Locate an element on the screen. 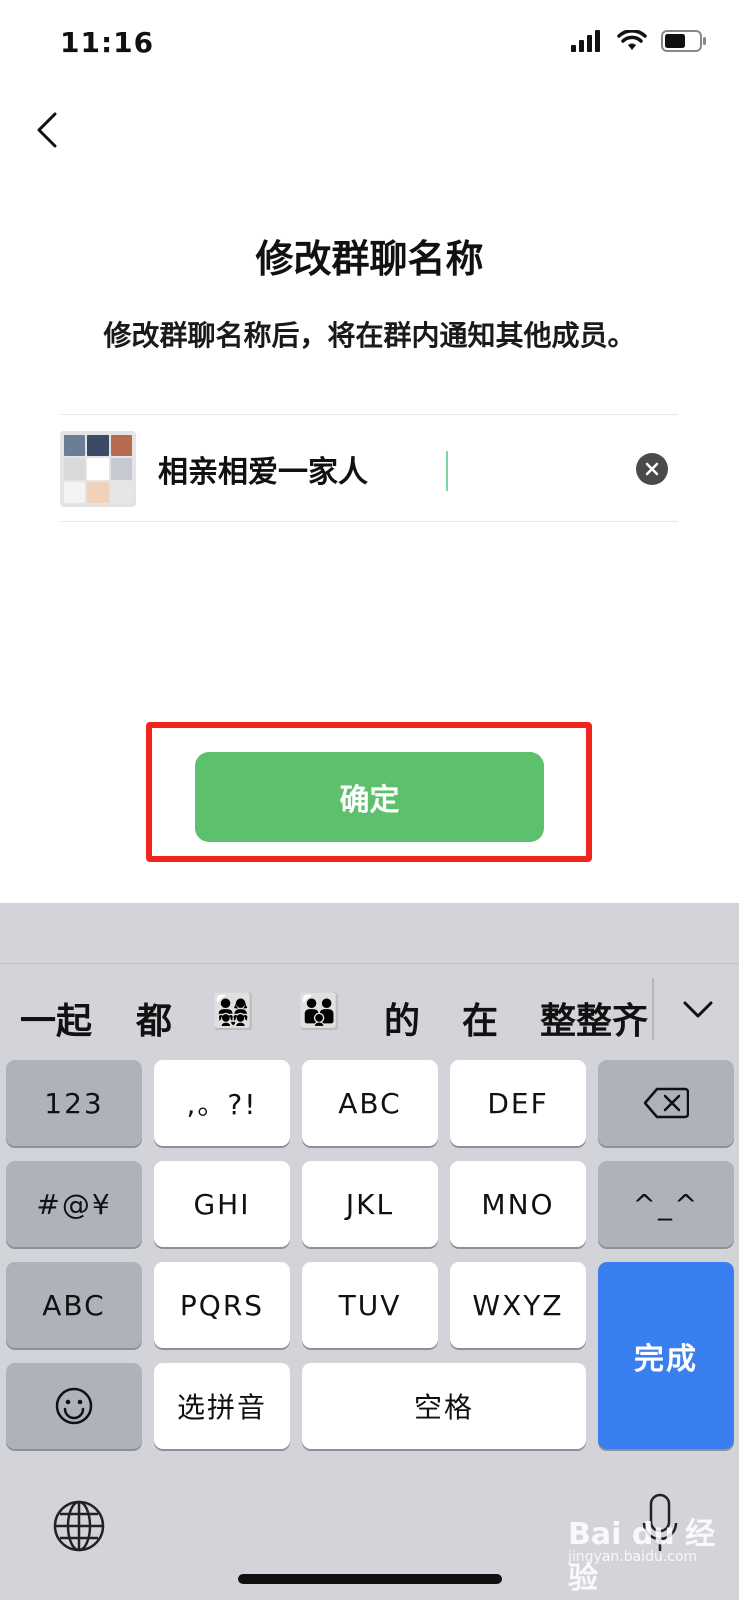 This screenshot has width=739, height=1600. close-icon is located at coordinates (652, 469).